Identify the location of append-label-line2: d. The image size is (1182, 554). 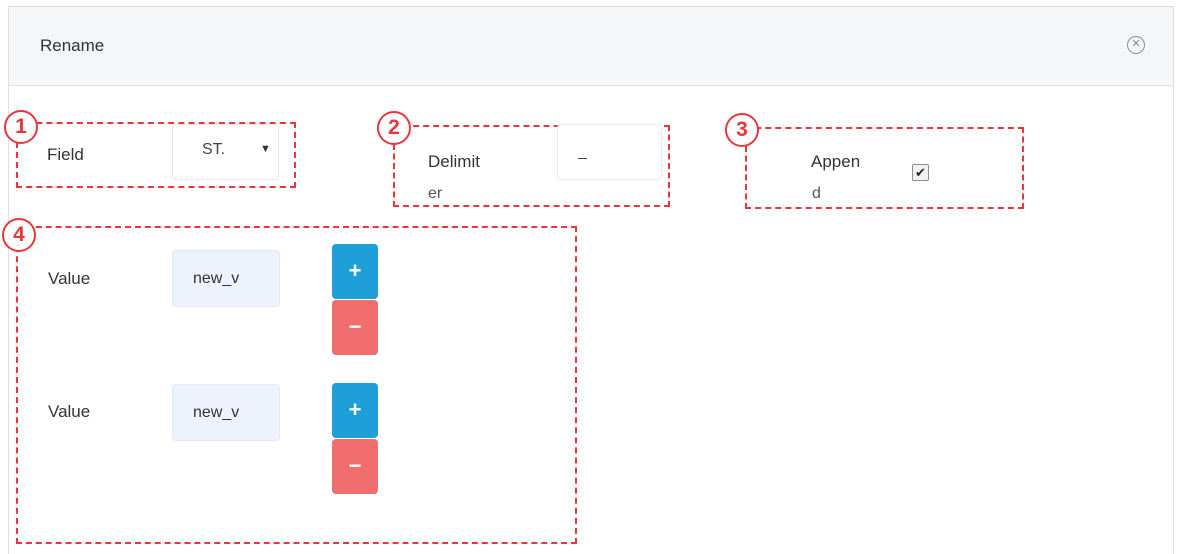
(816, 193).